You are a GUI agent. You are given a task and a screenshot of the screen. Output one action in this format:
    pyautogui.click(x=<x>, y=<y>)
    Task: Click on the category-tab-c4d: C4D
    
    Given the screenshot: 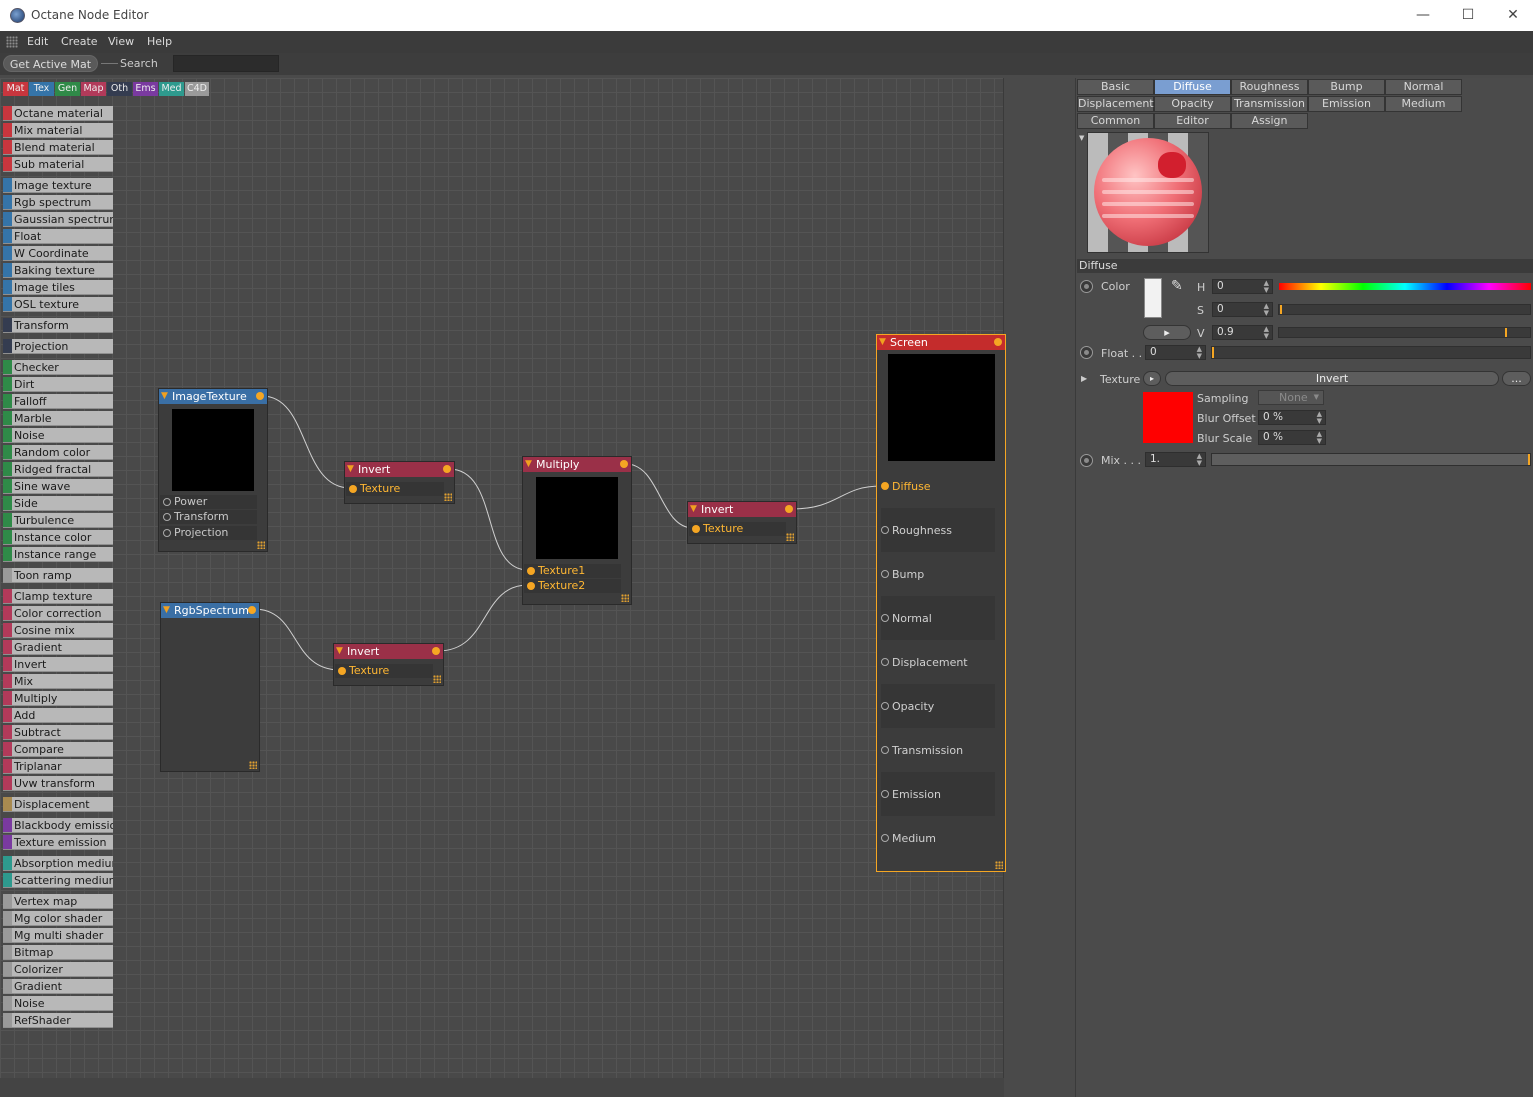 What is the action you would take?
    pyautogui.click(x=197, y=89)
    